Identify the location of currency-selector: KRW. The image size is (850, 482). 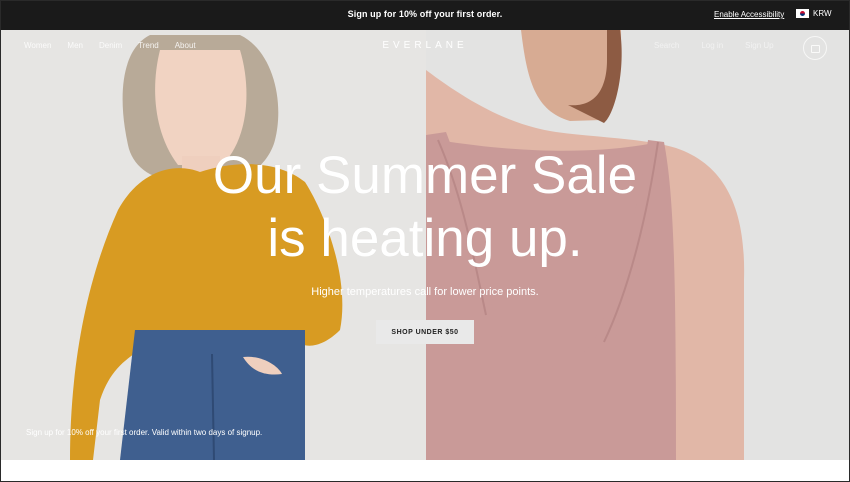
(814, 13).